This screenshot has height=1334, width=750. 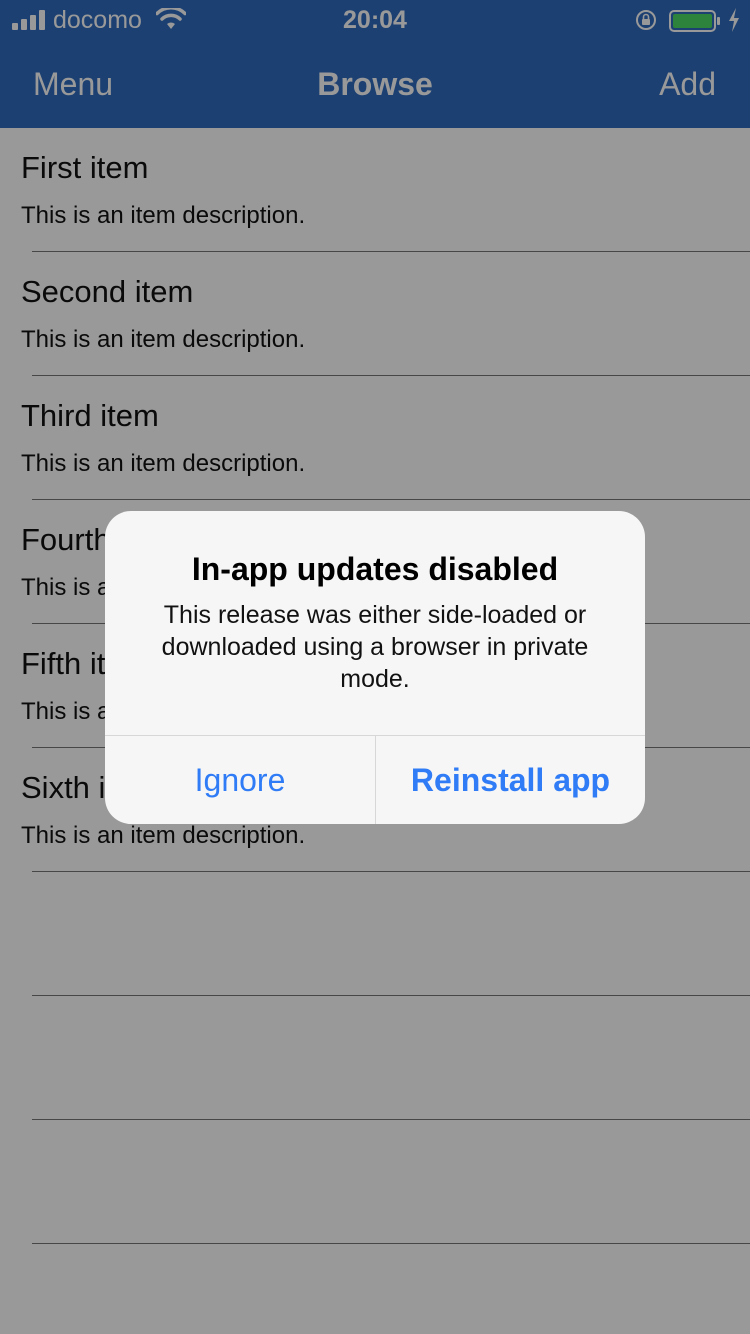 What do you see at coordinates (375, 569) in the screenshot?
I see `alert-title: In-app updates disabled` at bounding box center [375, 569].